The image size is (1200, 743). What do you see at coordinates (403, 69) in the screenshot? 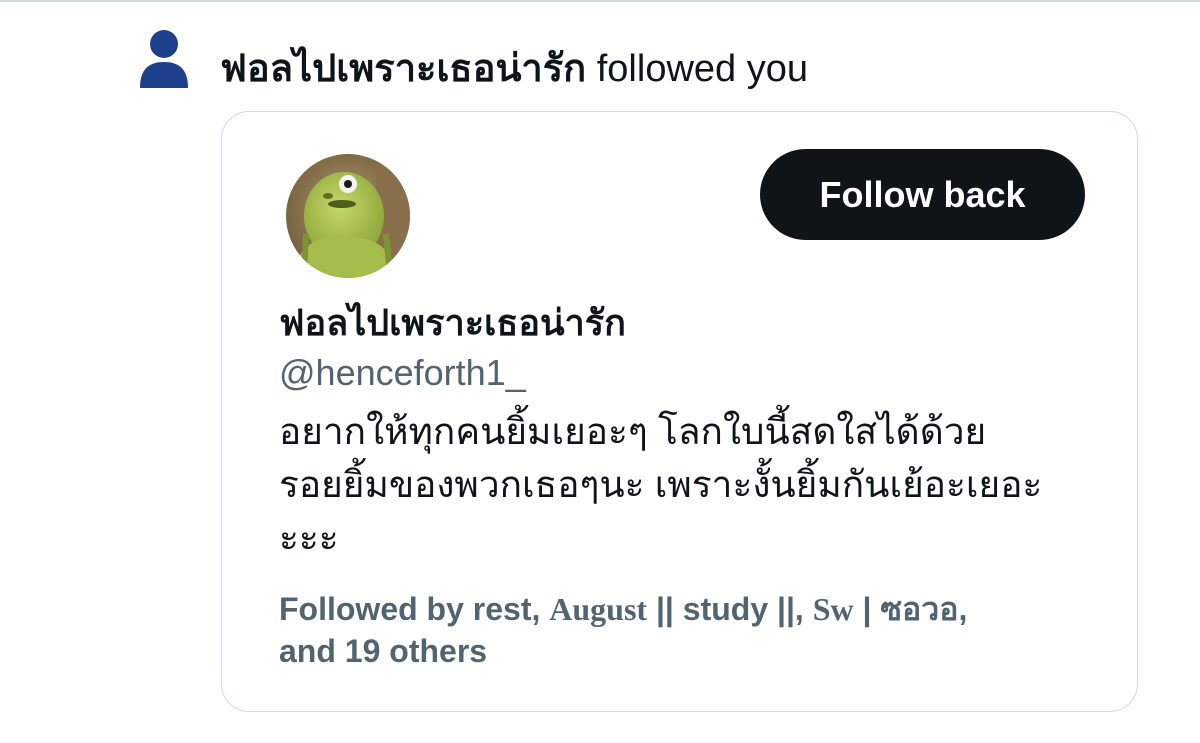
I see `follower-name-link: ฟอลไปเพราะเธอน่ารัก` at bounding box center [403, 69].